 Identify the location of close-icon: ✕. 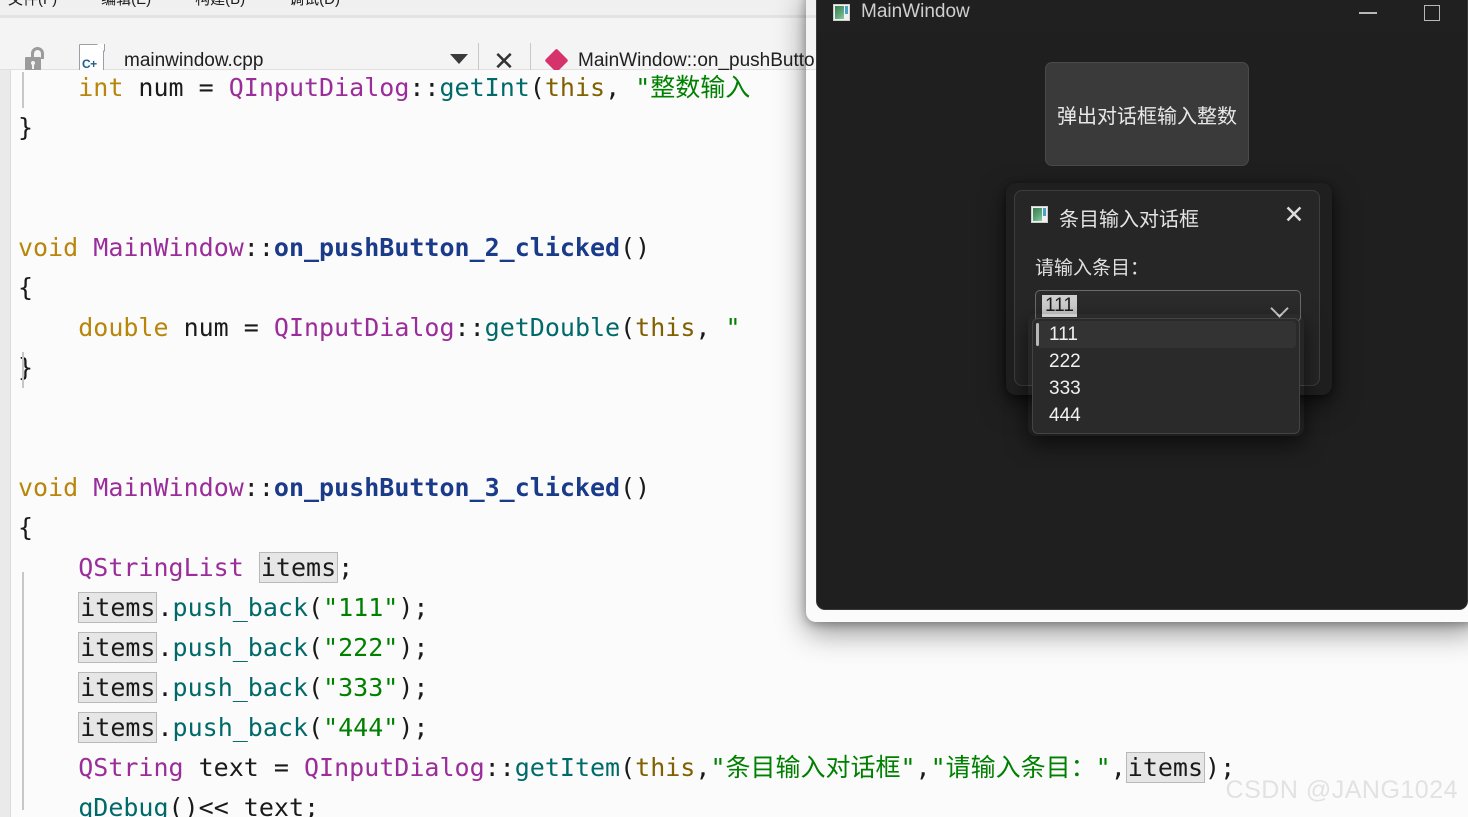
(1294, 215).